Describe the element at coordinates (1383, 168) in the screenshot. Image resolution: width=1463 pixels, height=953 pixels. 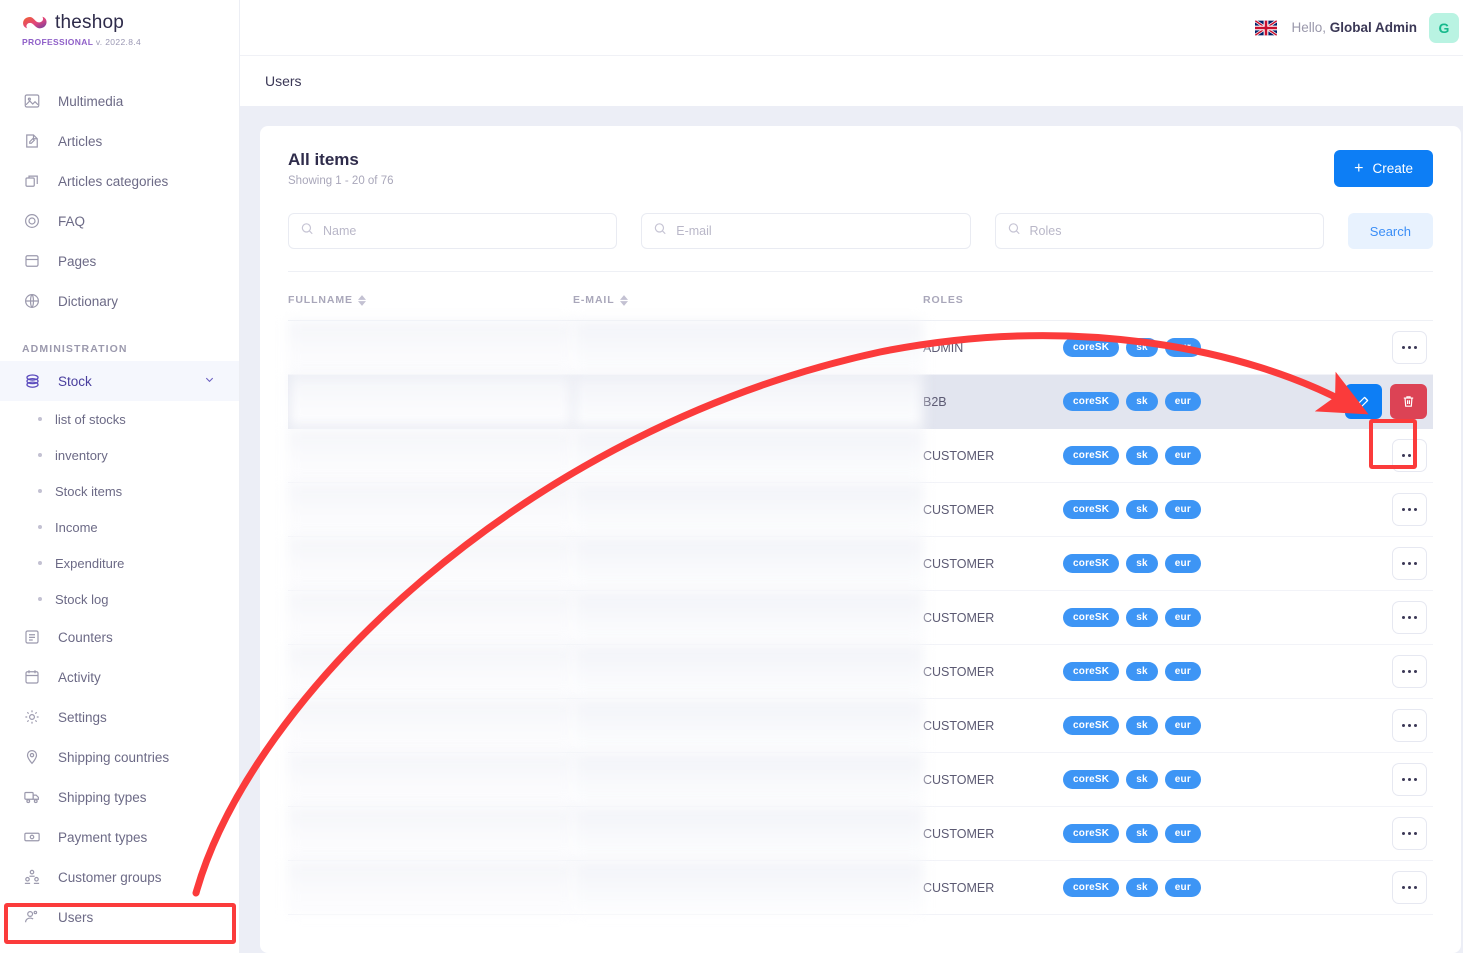
I see `create-button: + Create` at that location.